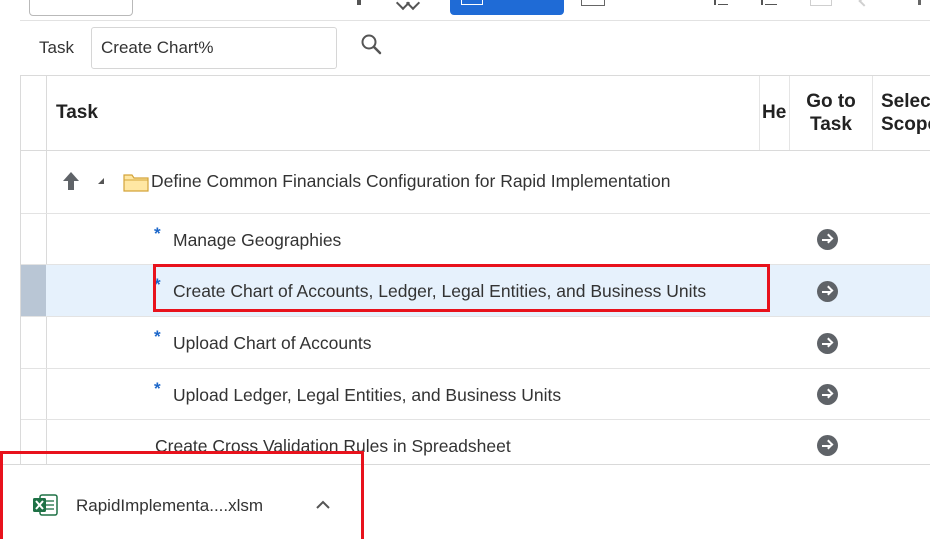 This screenshot has width=930, height=539. I want to click on outdent-icon, so click(768, 2).